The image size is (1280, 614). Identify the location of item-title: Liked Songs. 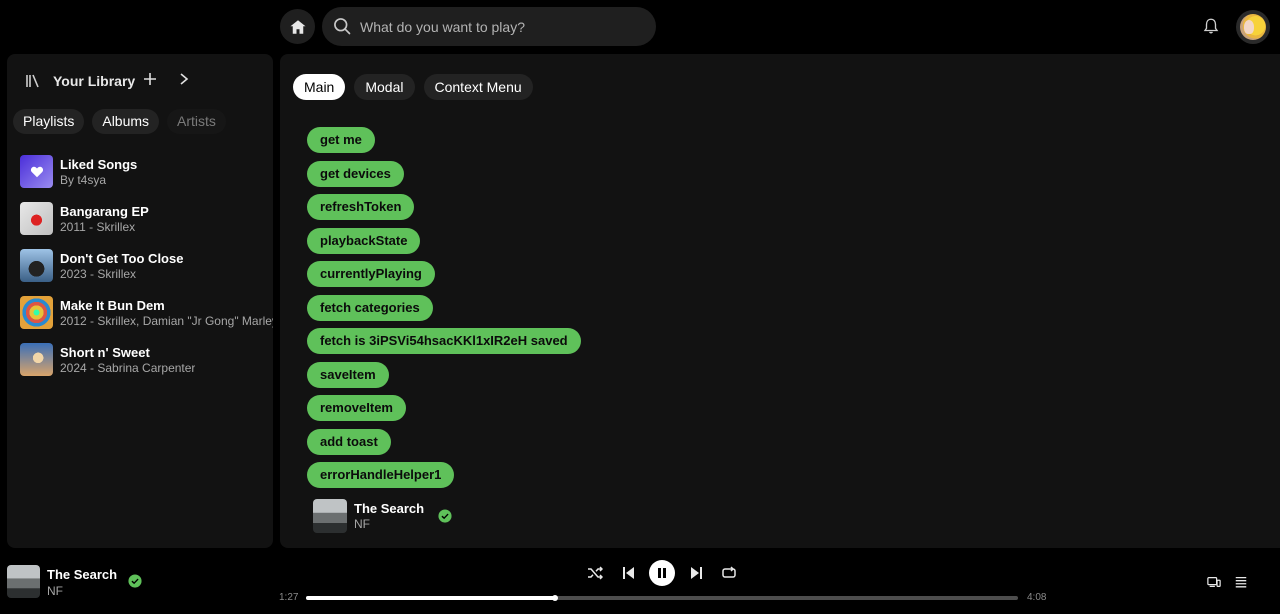
(99, 164).